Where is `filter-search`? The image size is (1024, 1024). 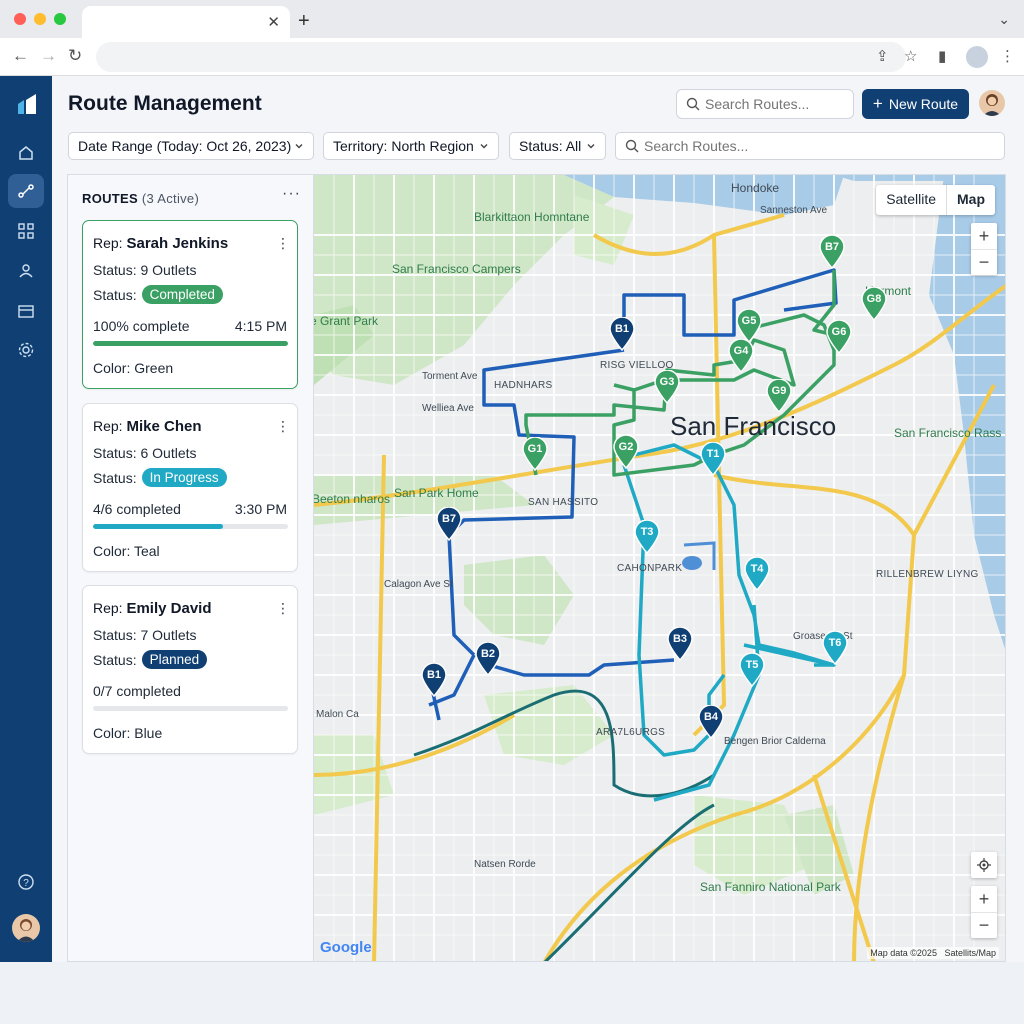
filter-search is located at coordinates (810, 146).